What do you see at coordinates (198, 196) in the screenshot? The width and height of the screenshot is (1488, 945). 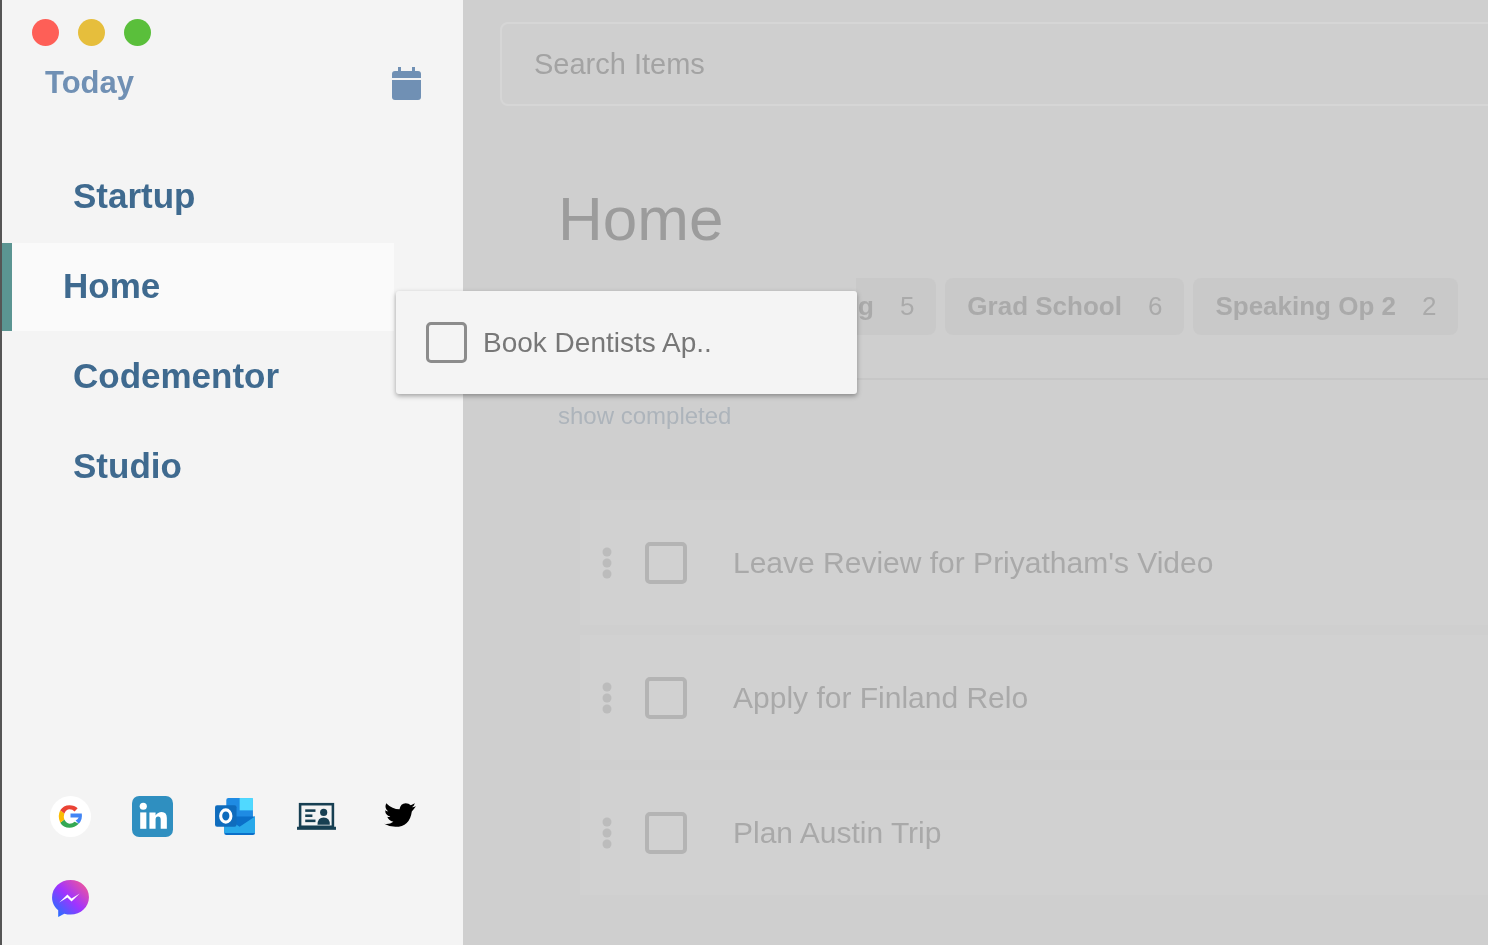 I see `project-item: Startup` at bounding box center [198, 196].